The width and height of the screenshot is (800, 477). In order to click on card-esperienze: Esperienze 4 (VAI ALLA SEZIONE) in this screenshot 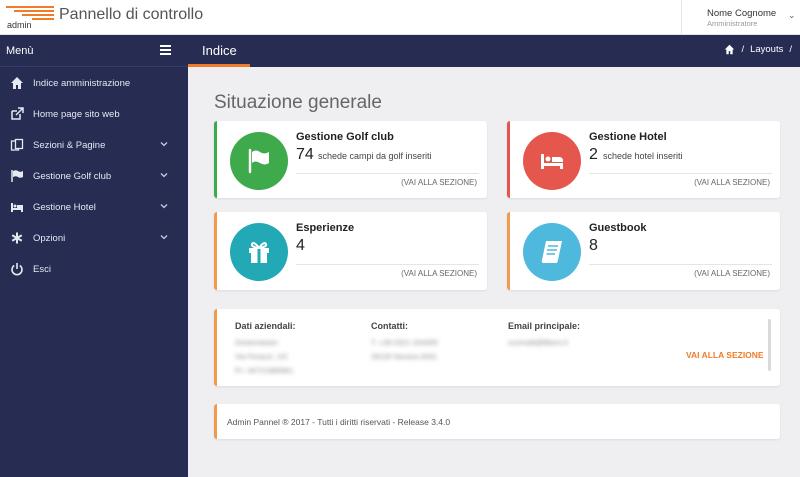, I will do `click(350, 251)`.